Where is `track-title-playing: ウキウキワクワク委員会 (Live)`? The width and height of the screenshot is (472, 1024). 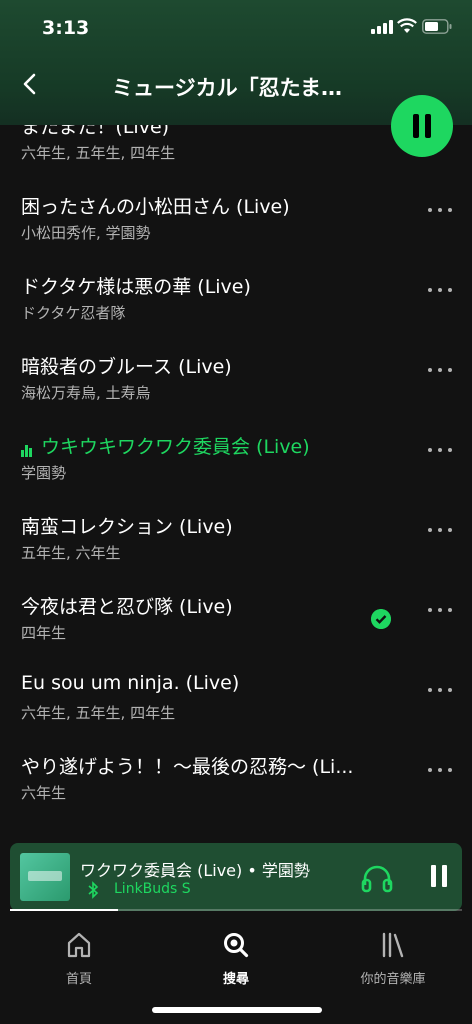 track-title-playing: ウキウキワクワク委員会 (Live) is located at coordinates (215, 445).